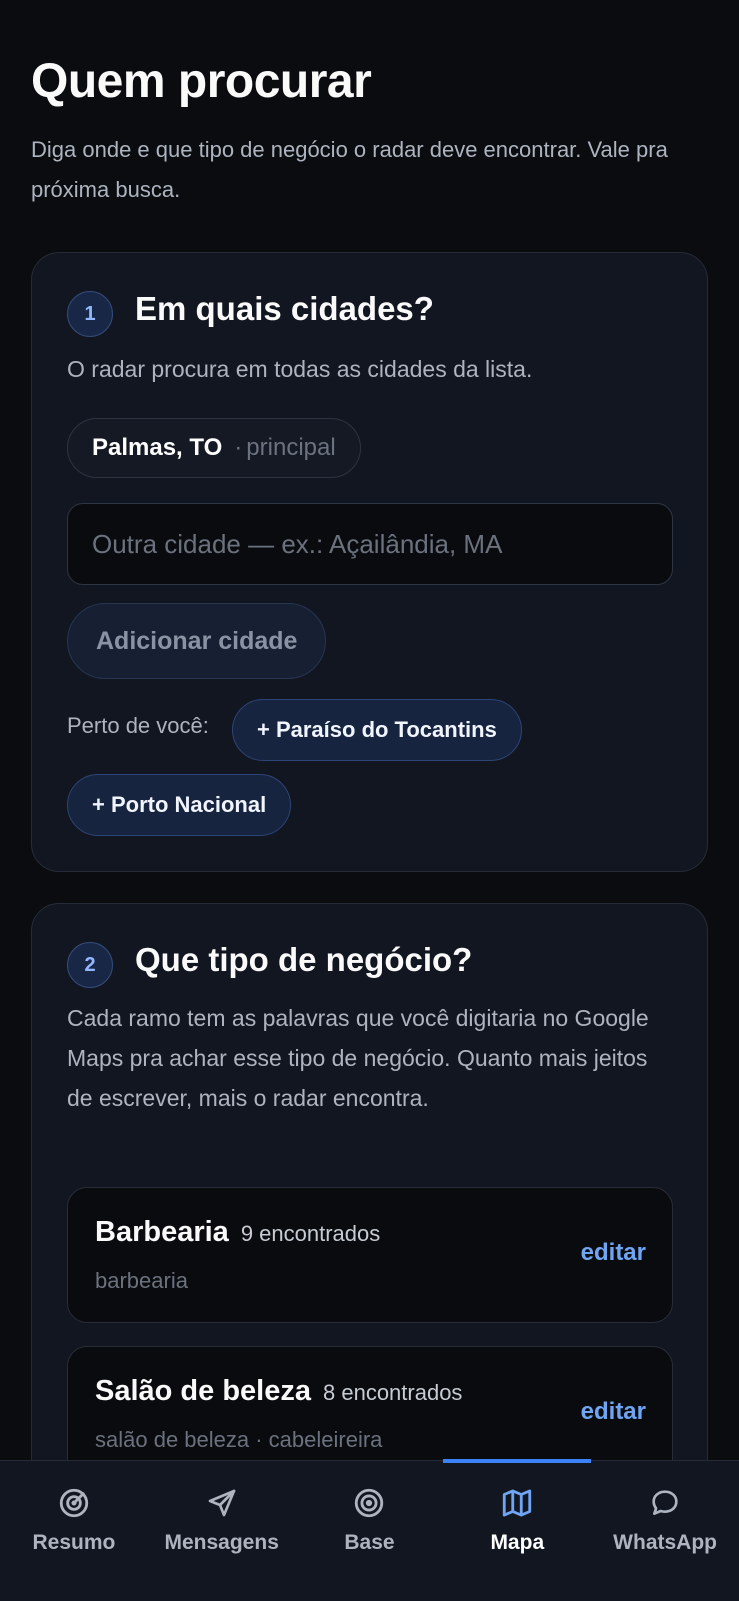 This screenshot has height=1601, width=739. Describe the element at coordinates (517, 1503) in the screenshot. I see `map-icon` at that location.